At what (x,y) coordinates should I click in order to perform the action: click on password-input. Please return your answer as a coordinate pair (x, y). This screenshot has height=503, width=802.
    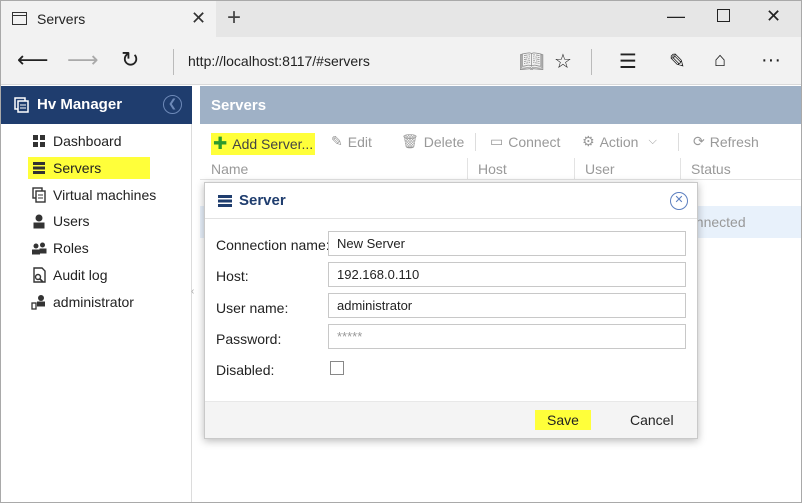
    Looking at the image, I should click on (507, 336).